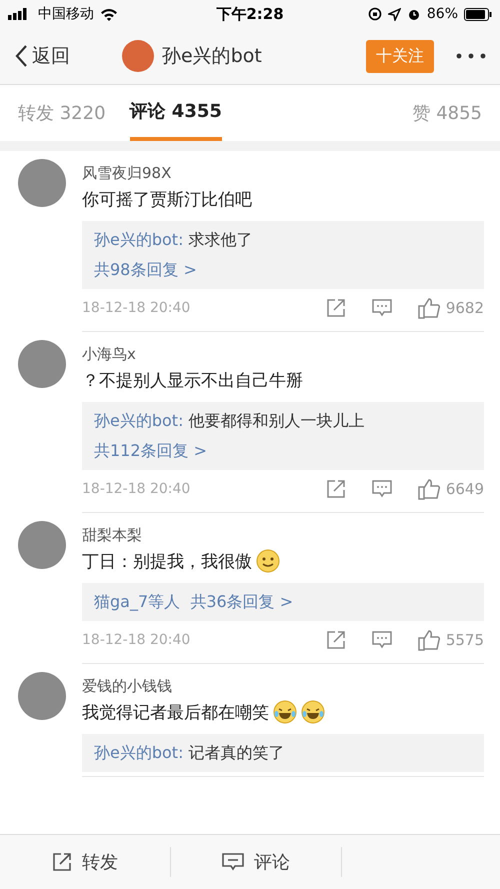  What do you see at coordinates (413, 14) in the screenshot?
I see `alarm-icon` at bounding box center [413, 14].